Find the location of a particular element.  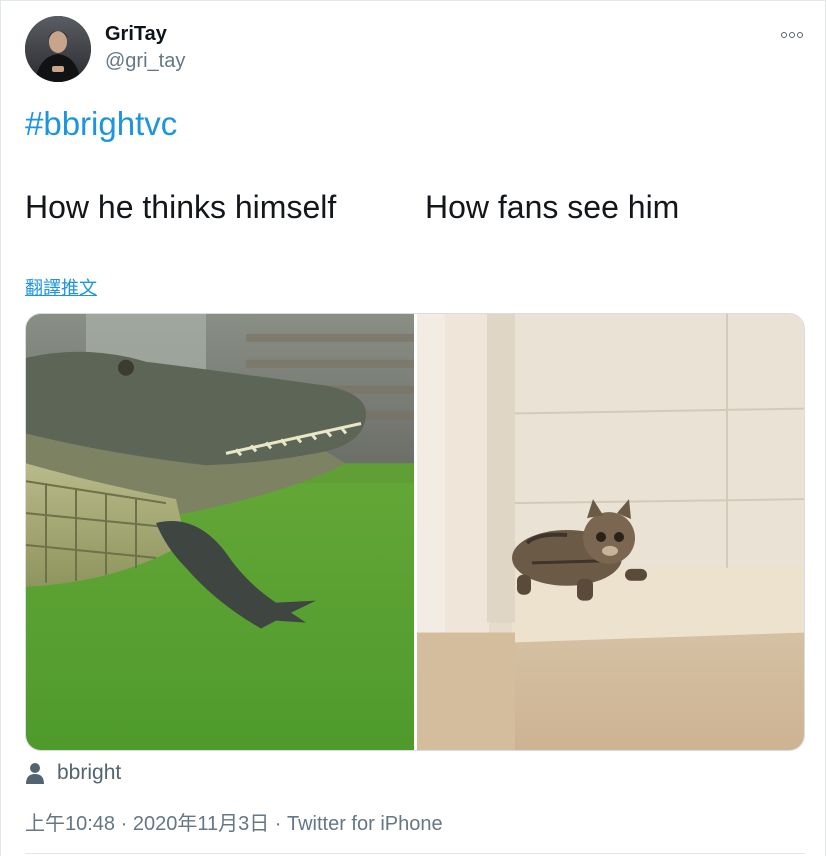

divider is located at coordinates (415, 853).